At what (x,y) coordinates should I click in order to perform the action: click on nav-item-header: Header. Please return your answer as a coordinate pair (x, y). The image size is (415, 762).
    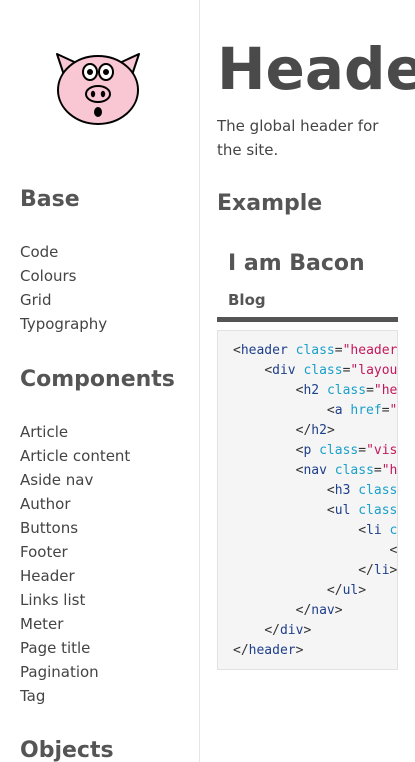
    Looking at the image, I should click on (75, 576).